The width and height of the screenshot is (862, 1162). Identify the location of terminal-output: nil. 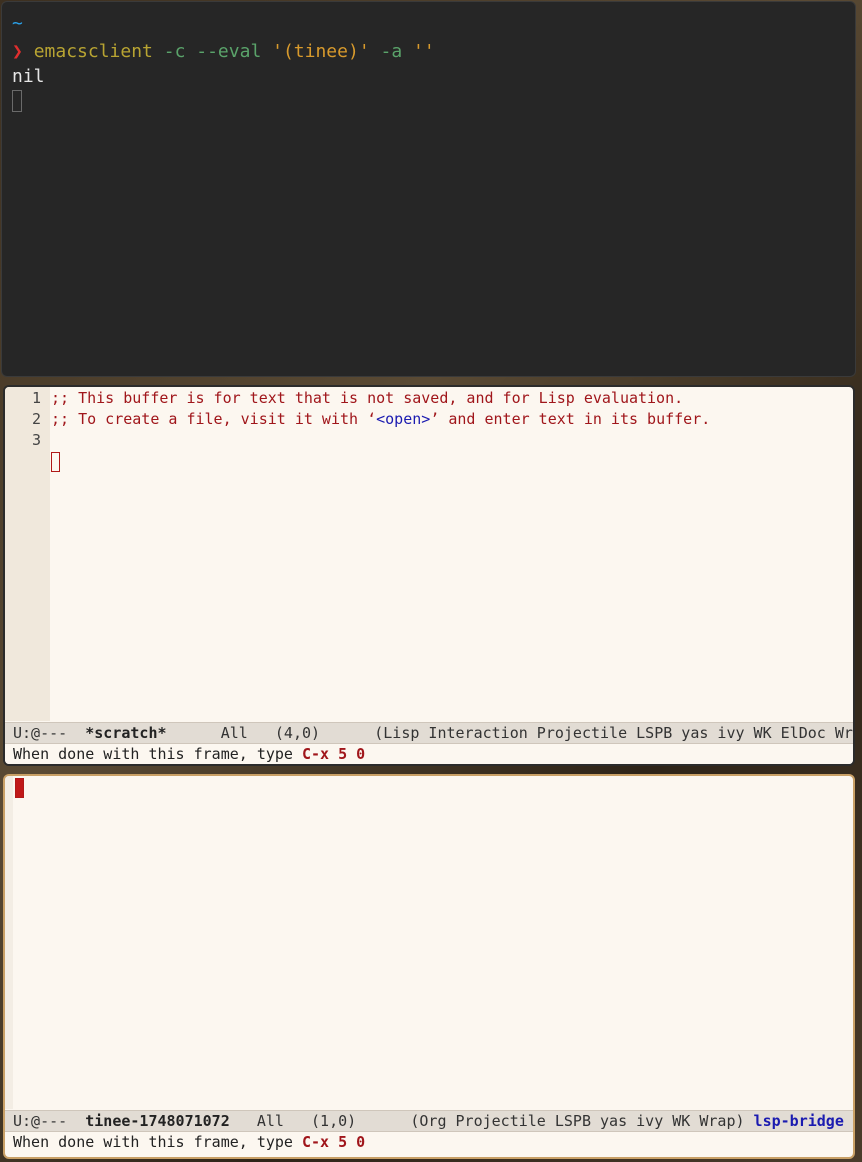
(28, 76).